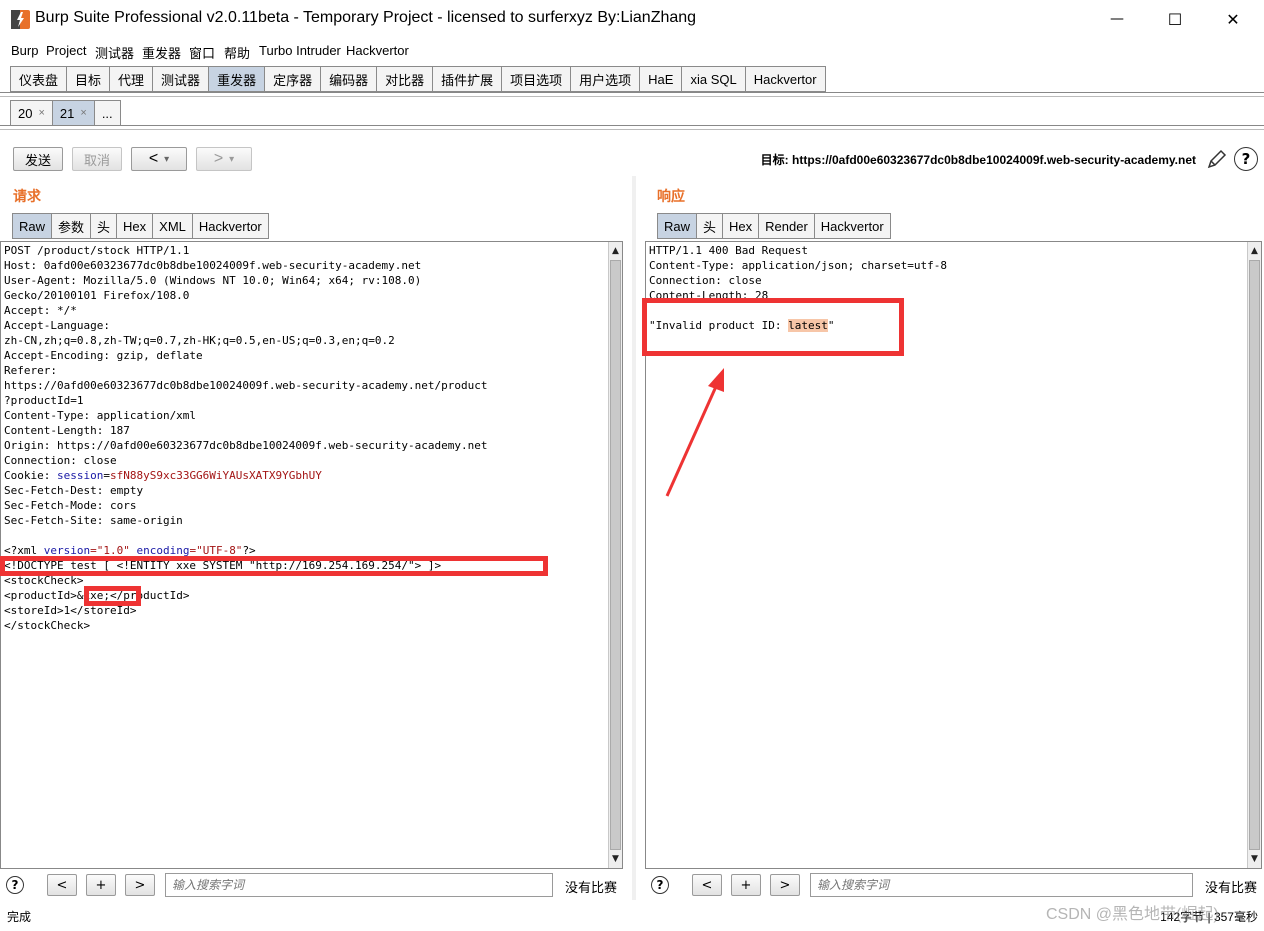 The width and height of the screenshot is (1264, 931). What do you see at coordinates (359, 885) in the screenshot?
I see `request-search-input` at bounding box center [359, 885].